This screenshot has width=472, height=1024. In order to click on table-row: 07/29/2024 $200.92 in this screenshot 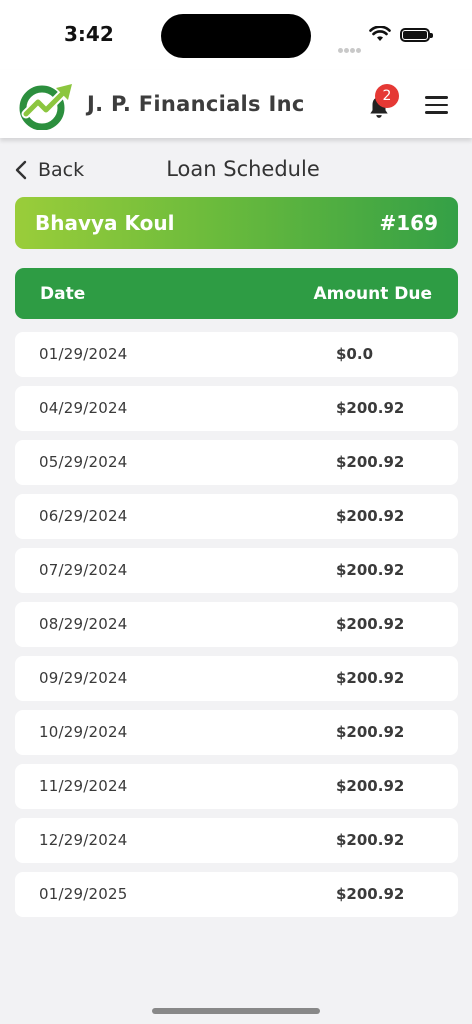, I will do `click(236, 570)`.